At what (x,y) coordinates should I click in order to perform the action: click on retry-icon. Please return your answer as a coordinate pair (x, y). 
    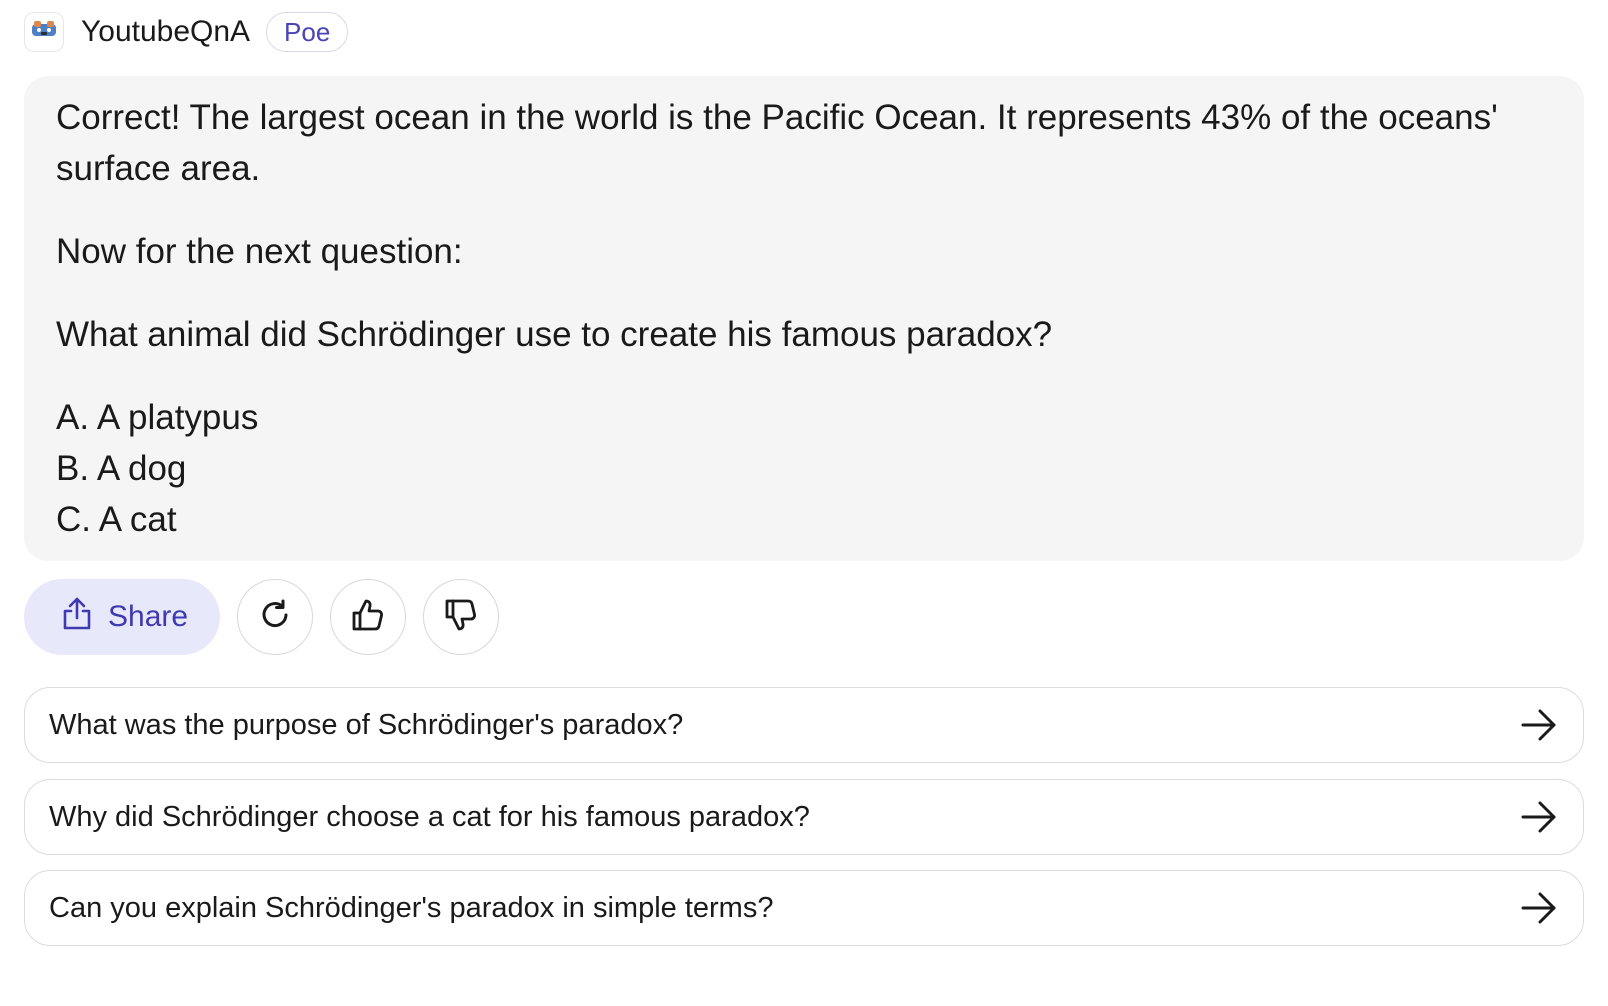
    Looking at the image, I should click on (275, 617).